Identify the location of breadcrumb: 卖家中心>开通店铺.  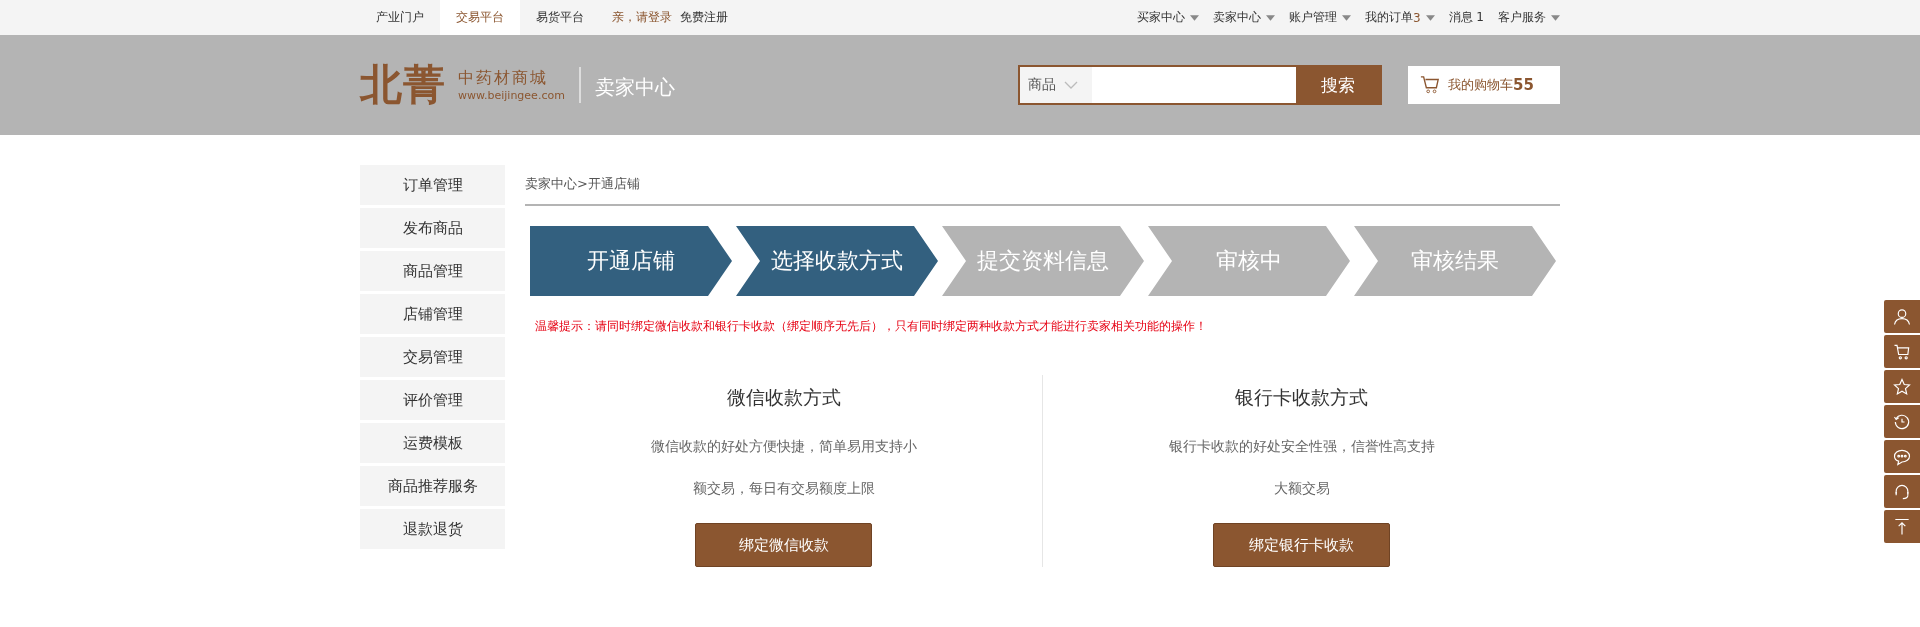
(1042, 185).